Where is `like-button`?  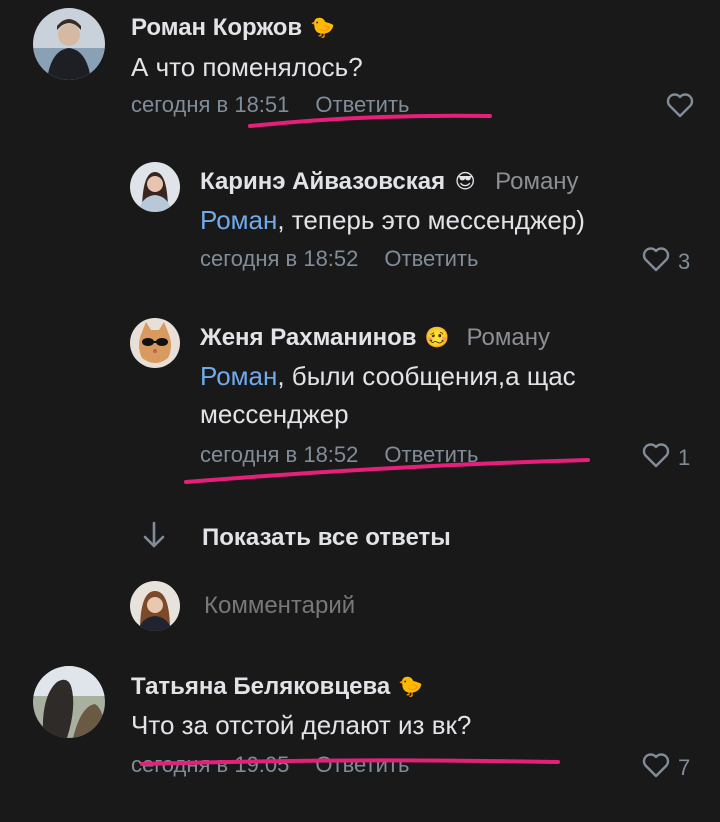 like-button is located at coordinates (680, 108).